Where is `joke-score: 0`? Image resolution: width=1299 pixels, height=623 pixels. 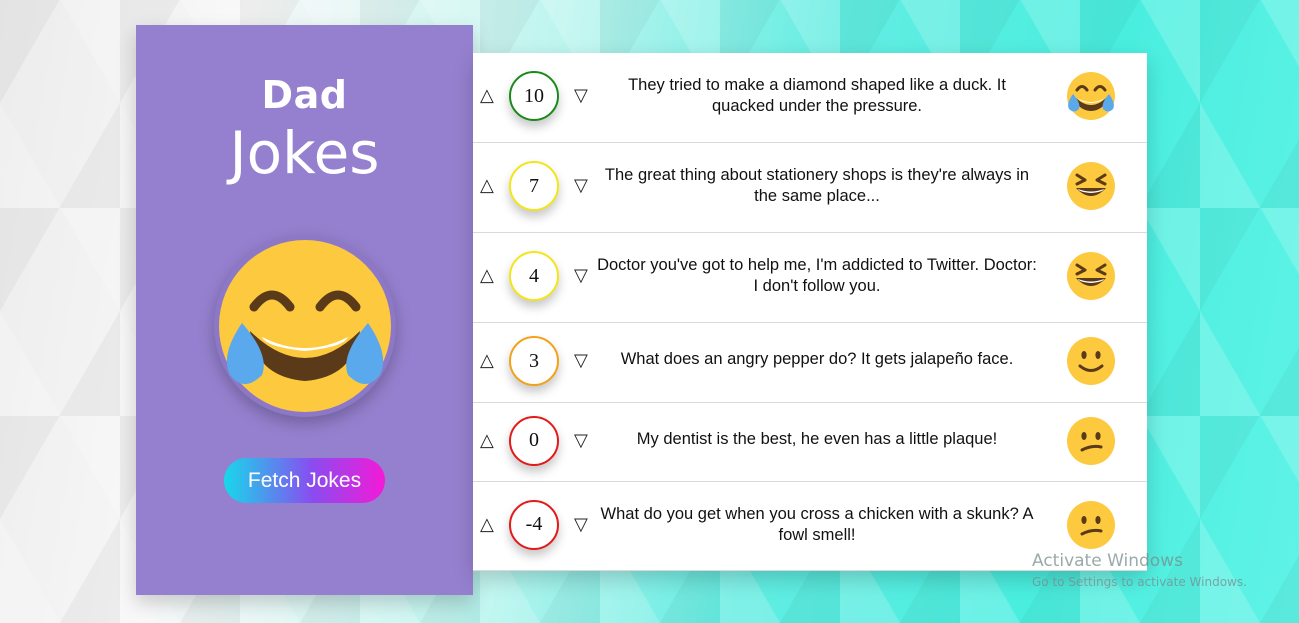
joke-score: 0 is located at coordinates (534, 440).